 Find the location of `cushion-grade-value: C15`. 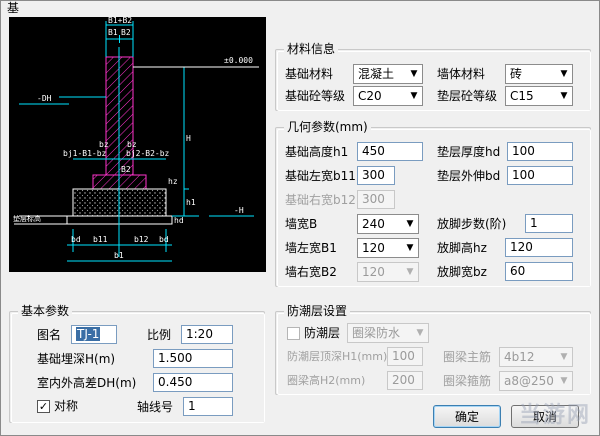

cushion-grade-value: C15 is located at coordinates (522, 96).